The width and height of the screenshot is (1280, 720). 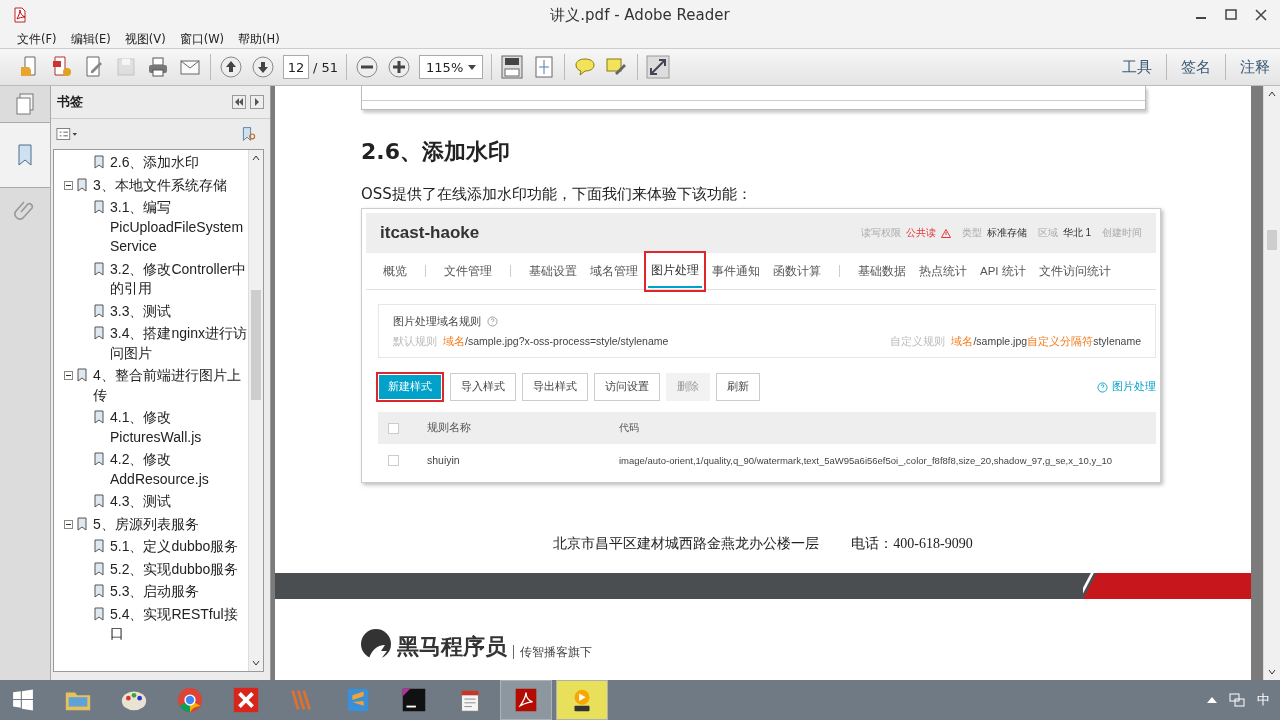 I want to click on column-header: 规则名称, so click(x=449, y=428).